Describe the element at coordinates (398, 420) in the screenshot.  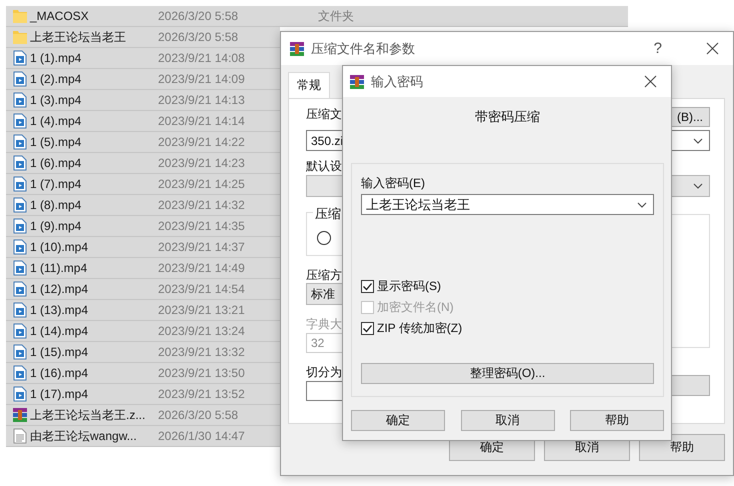
I see `dialog-button: 确定` at that location.